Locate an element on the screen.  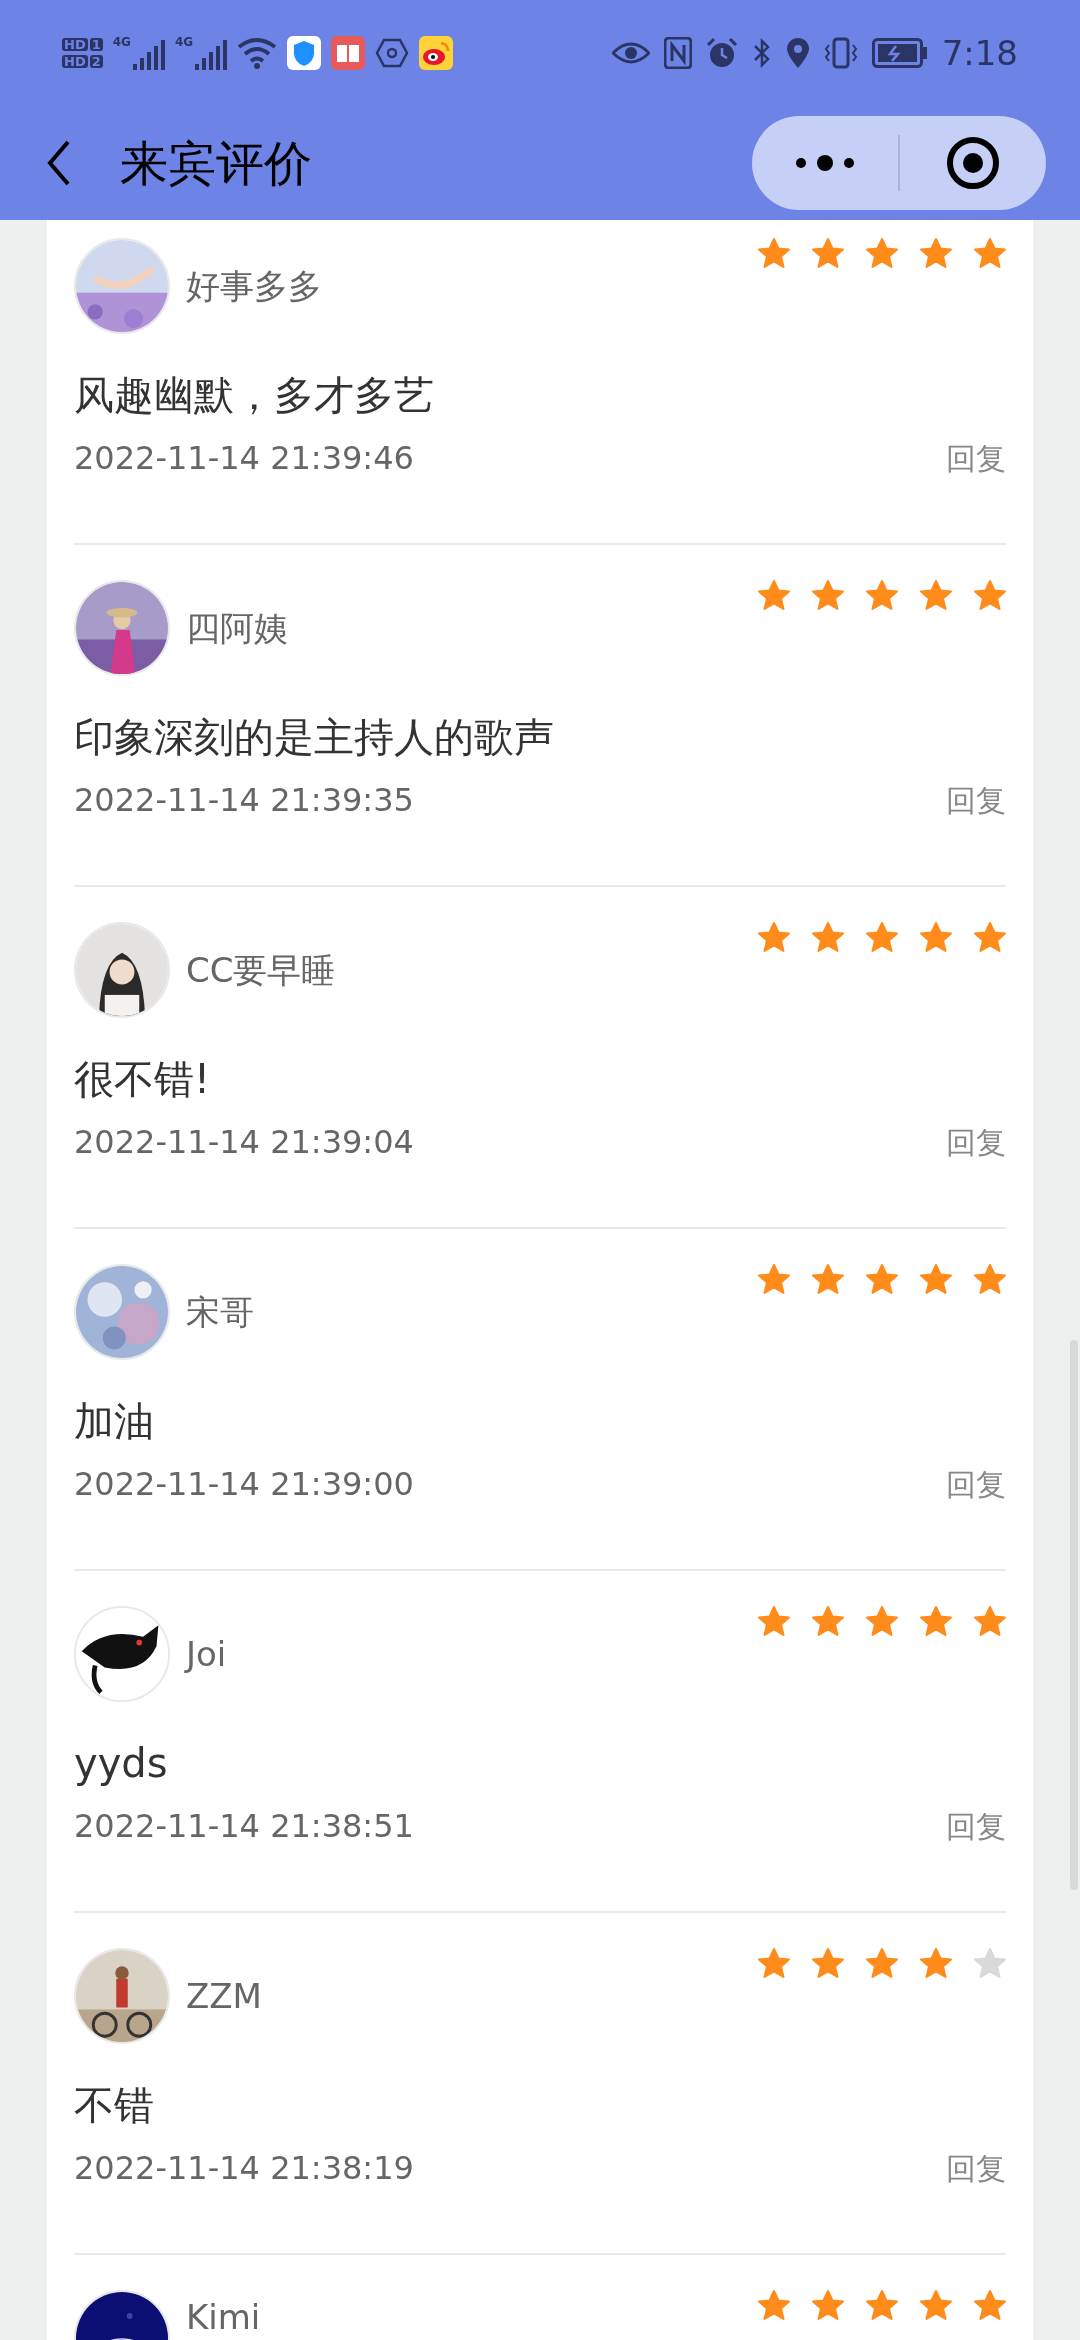
bluetooth-icon is located at coordinates (761, 52).